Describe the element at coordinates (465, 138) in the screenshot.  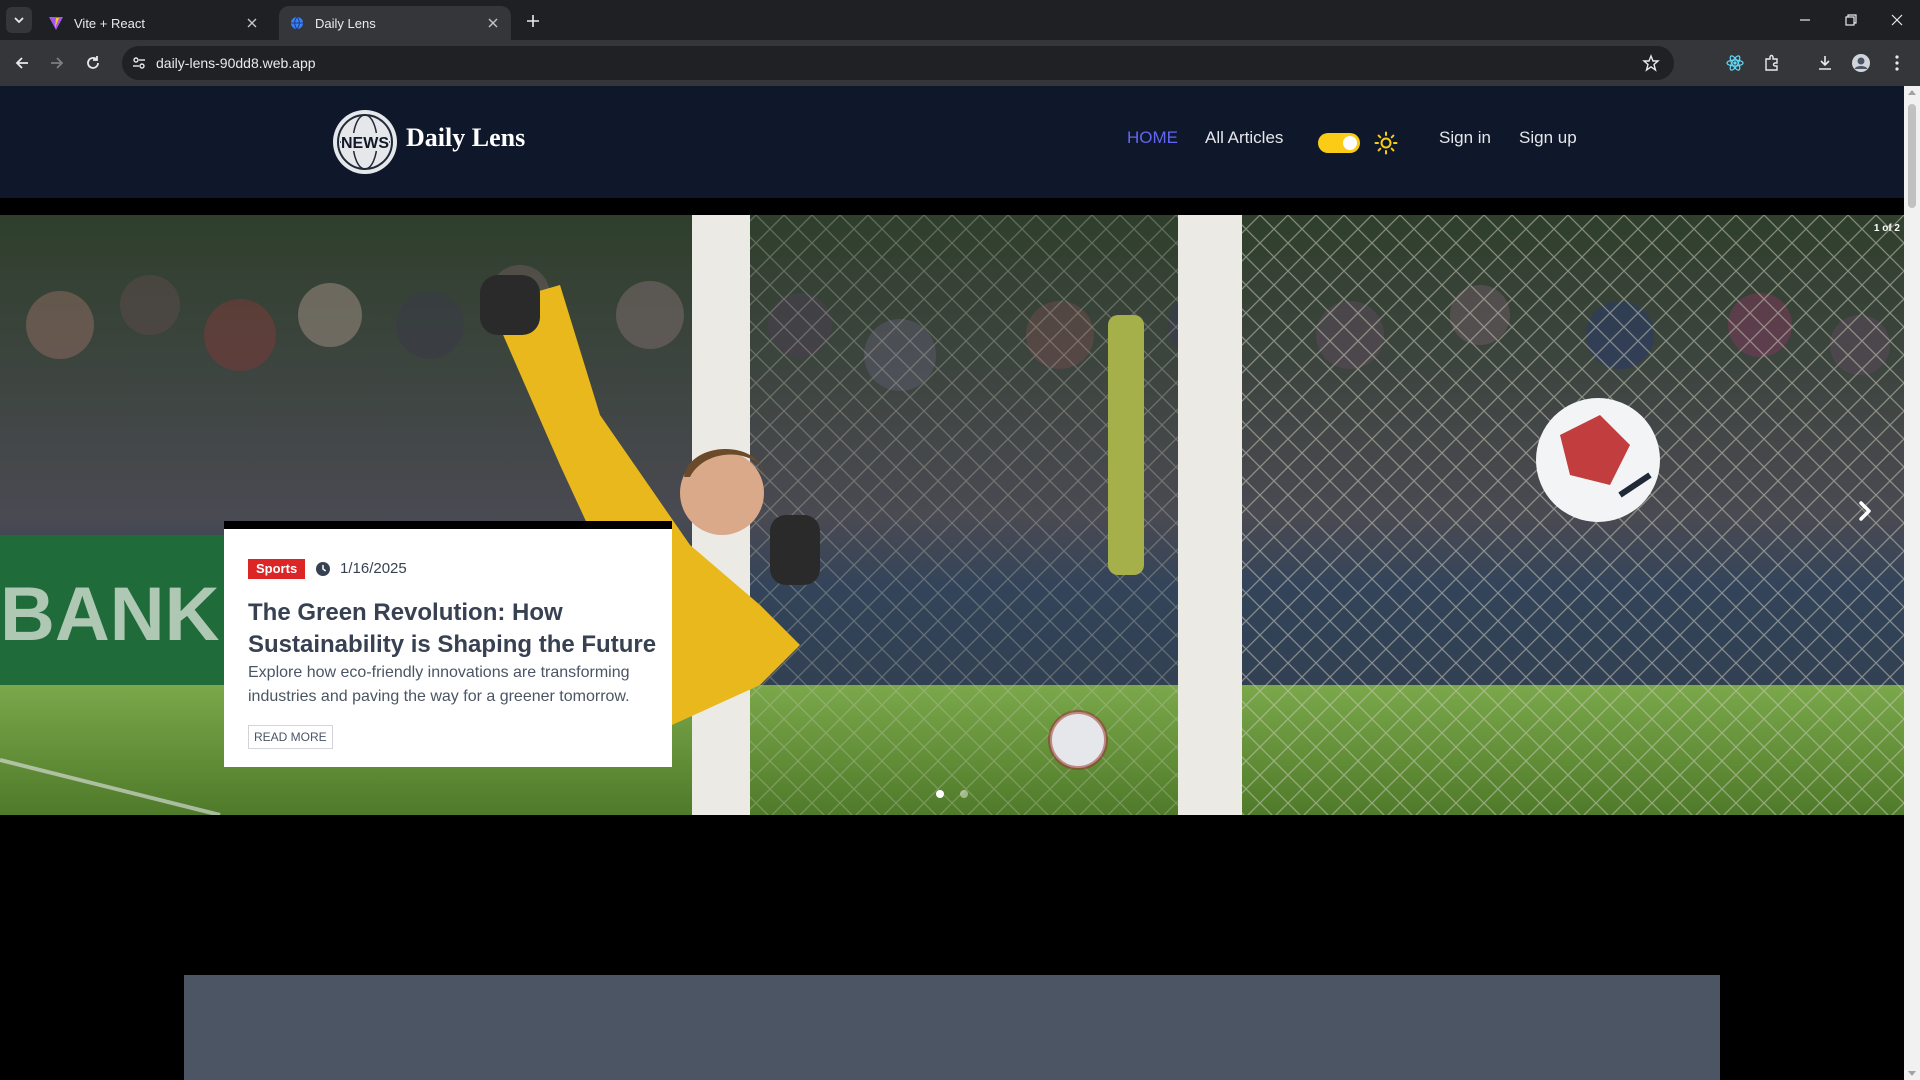
I see `brand-name: Daily Lens` at that location.